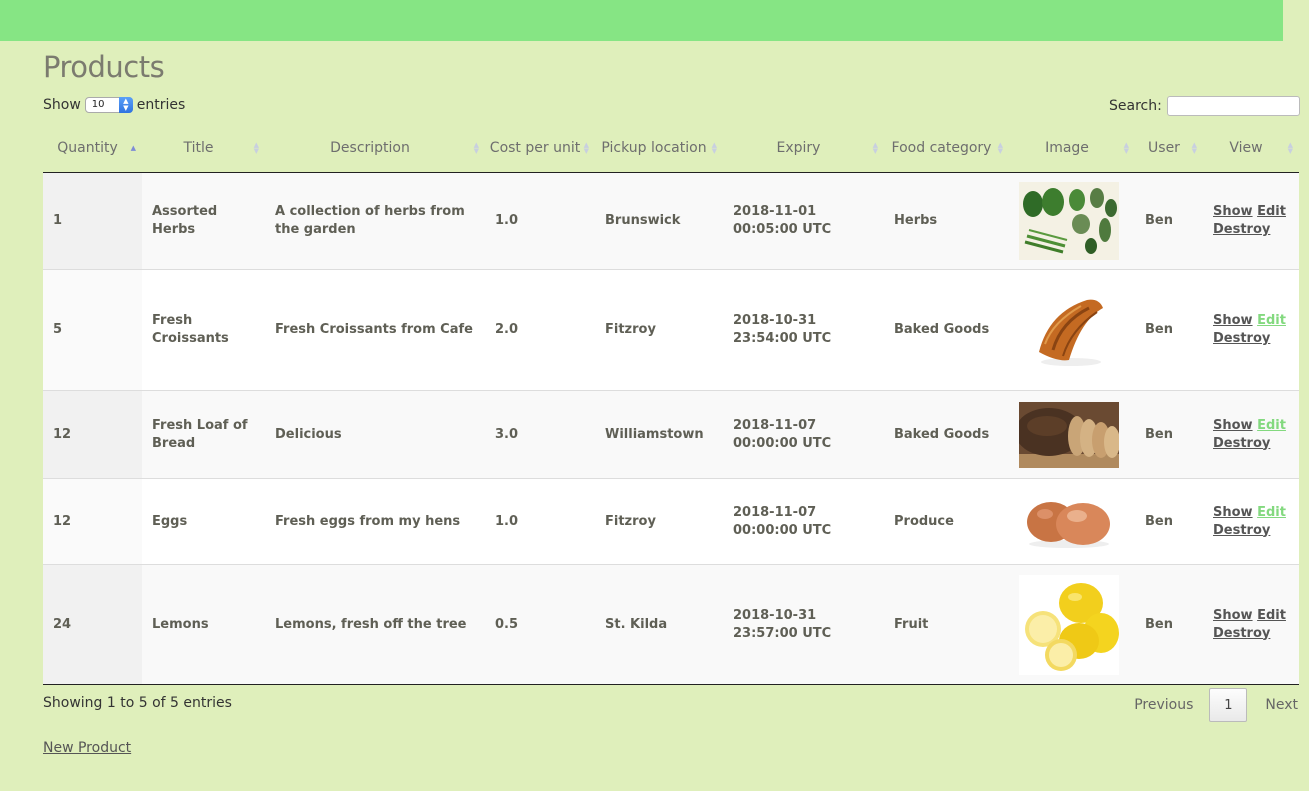 This screenshot has height=791, width=1309. I want to click on next-page-button: Next, so click(1281, 705).